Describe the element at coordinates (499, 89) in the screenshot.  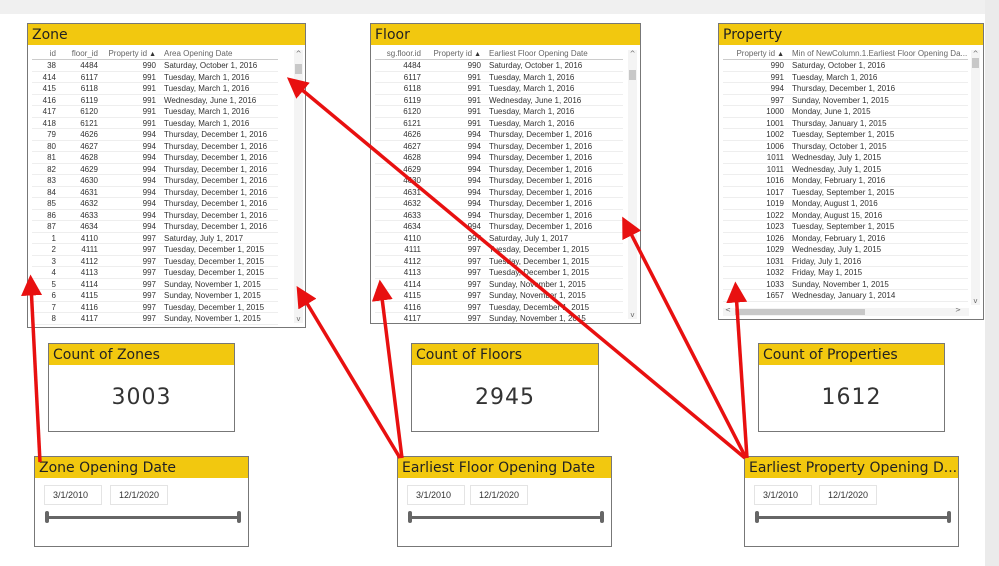
I see `table-row: 6118 991 Tuesday, March 1, 2016` at that location.